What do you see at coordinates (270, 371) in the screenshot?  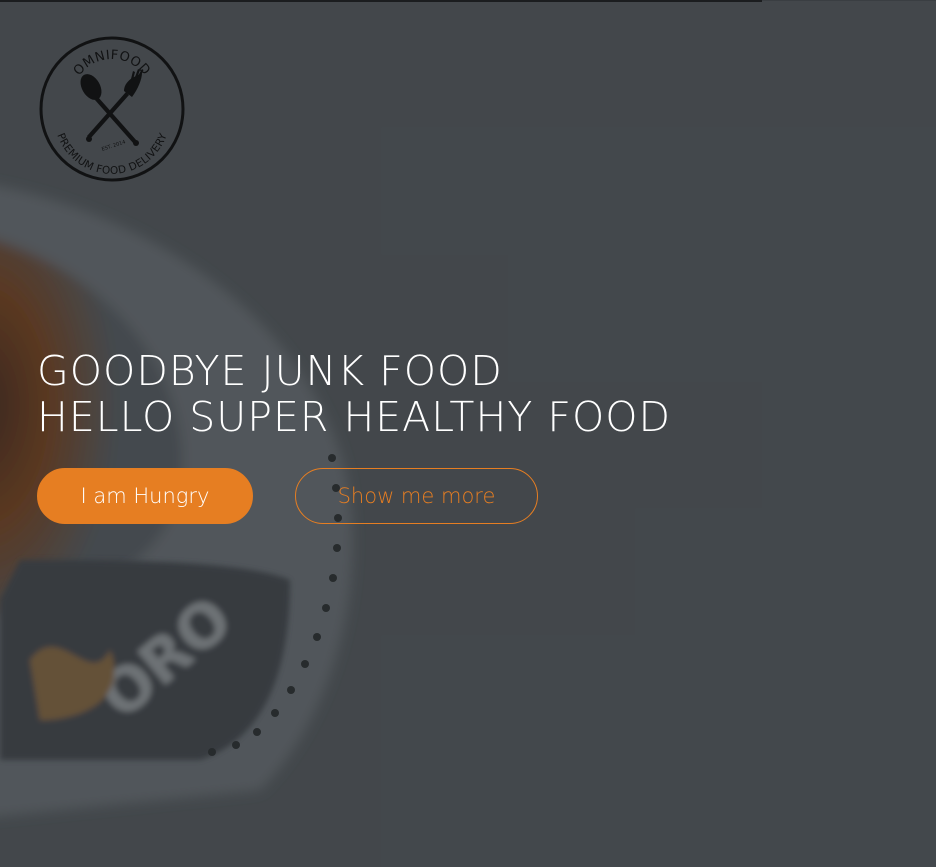 I see `headline-line-1: GOODBYE JUNK FOOD` at bounding box center [270, 371].